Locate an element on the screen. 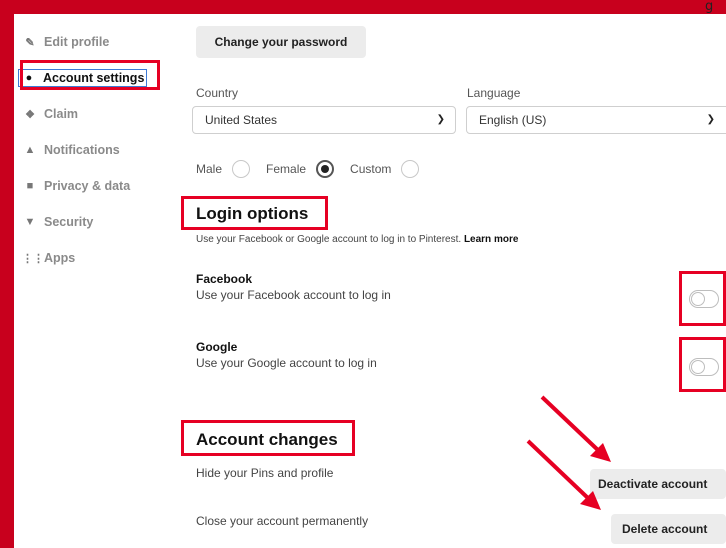 The height and width of the screenshot is (548, 726). sidebar-item-edit-profile: ✎ Edit profile is located at coordinates (92, 42).